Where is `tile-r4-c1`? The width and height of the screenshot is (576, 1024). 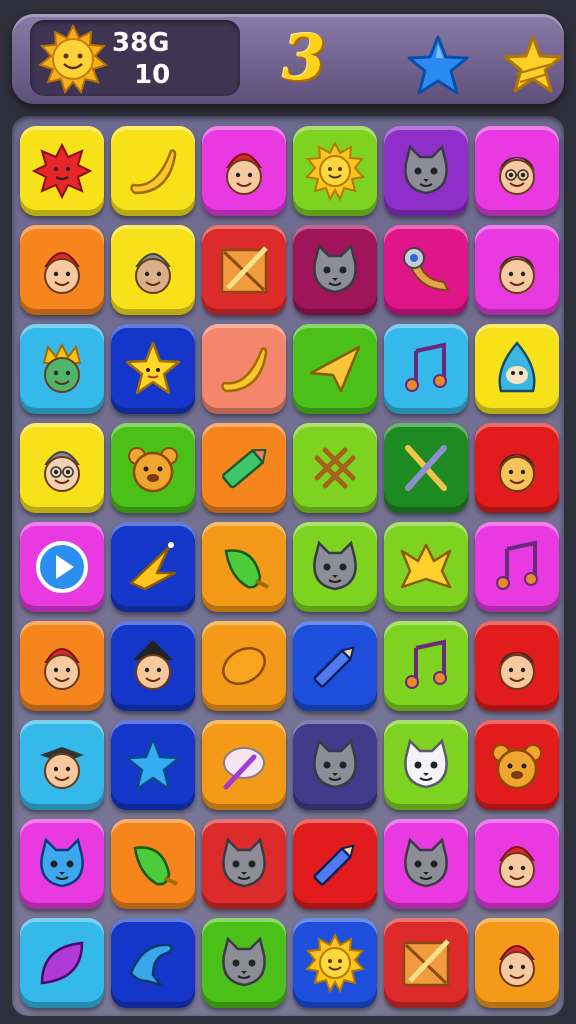 tile-r4-c1 is located at coordinates (62, 468).